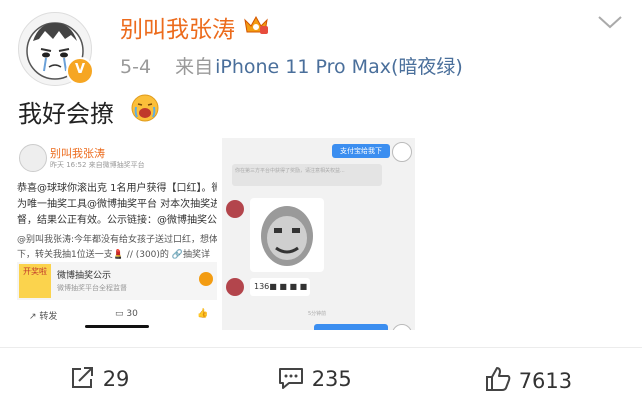 The image size is (642, 407). I want to click on embedded-line-5: 下，转关我抽1位送一支💄 // (300)的 🔗抽奖详, so click(113, 255).